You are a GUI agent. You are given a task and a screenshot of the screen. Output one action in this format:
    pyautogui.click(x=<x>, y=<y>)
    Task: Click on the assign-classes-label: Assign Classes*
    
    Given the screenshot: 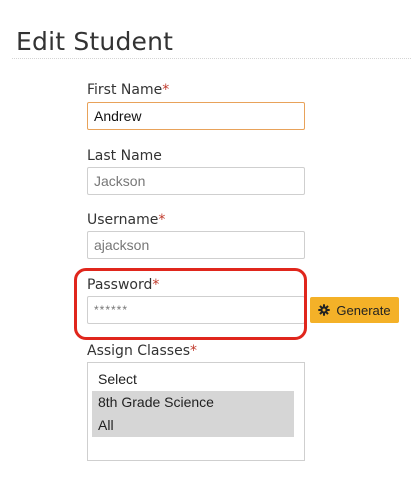 What is the action you would take?
    pyautogui.click(x=142, y=351)
    